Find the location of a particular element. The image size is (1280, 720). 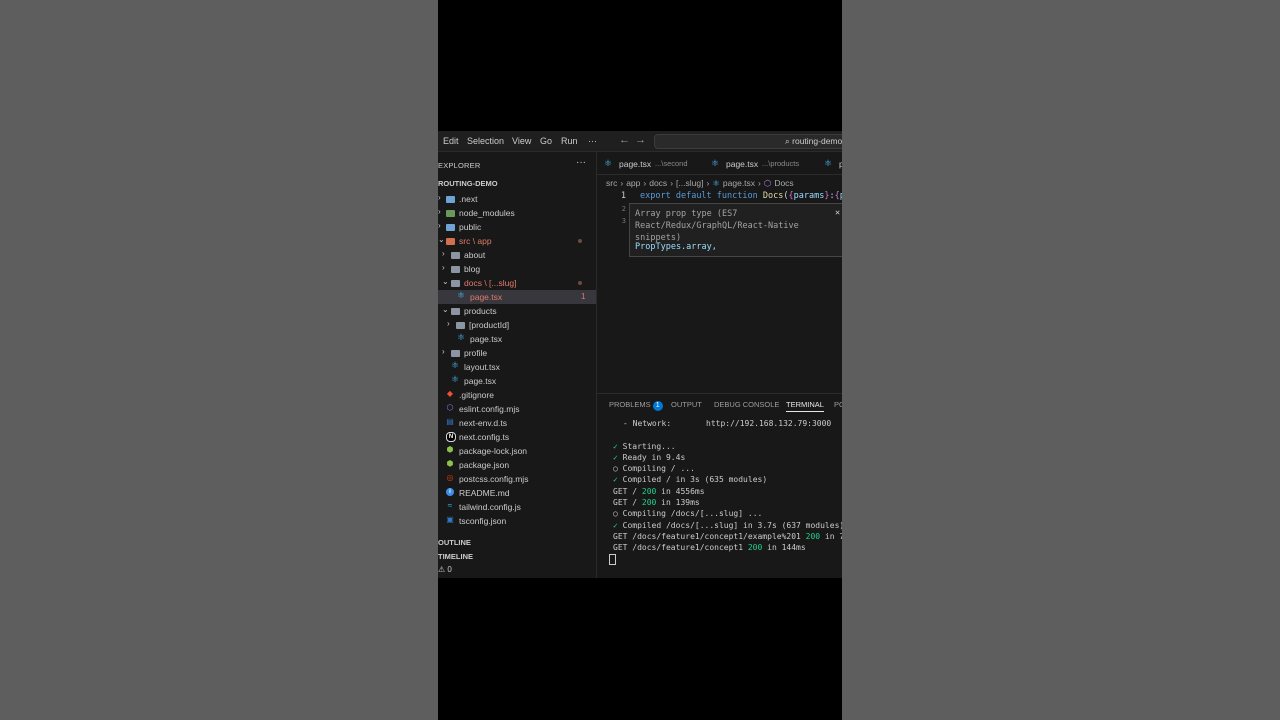

back-arrow-icon: ← is located at coordinates (624, 140).